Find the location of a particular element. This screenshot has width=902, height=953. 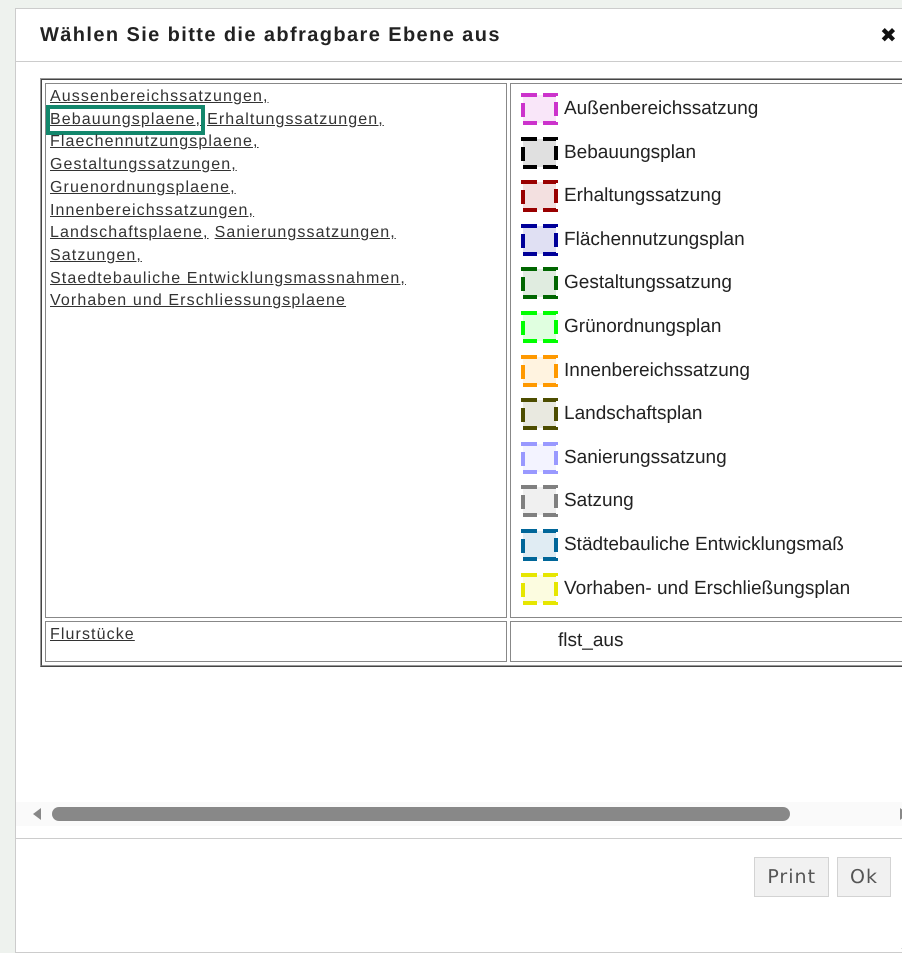

layer-link: Flaechennutzungsplaene, is located at coordinates (154, 142).